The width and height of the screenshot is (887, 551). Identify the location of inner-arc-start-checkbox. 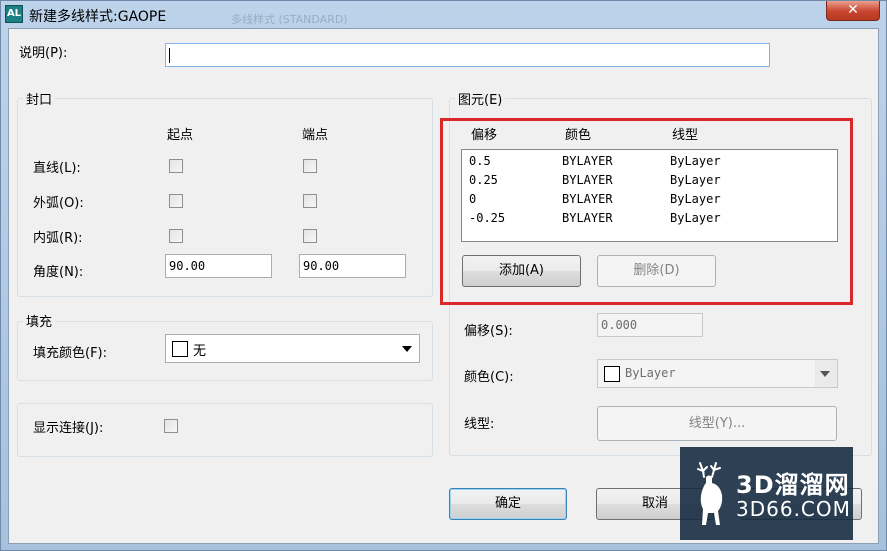
(176, 236).